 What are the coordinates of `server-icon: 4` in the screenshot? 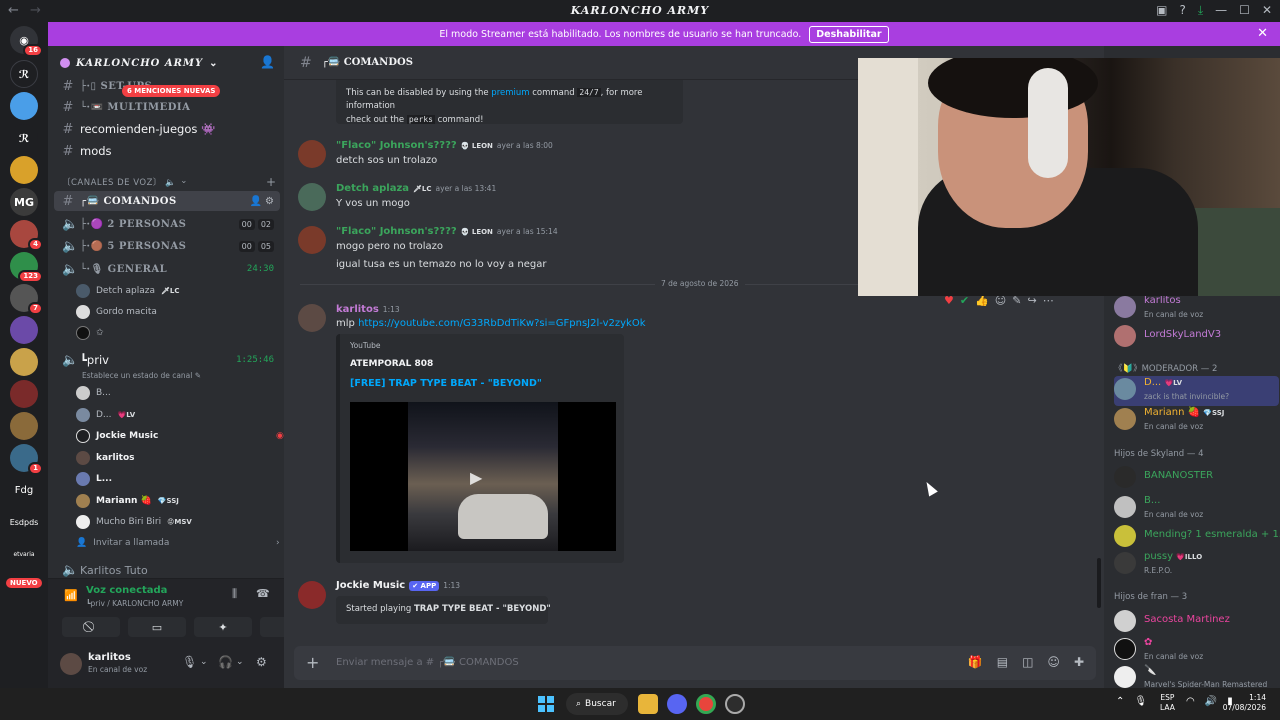 It's located at (26, 235).